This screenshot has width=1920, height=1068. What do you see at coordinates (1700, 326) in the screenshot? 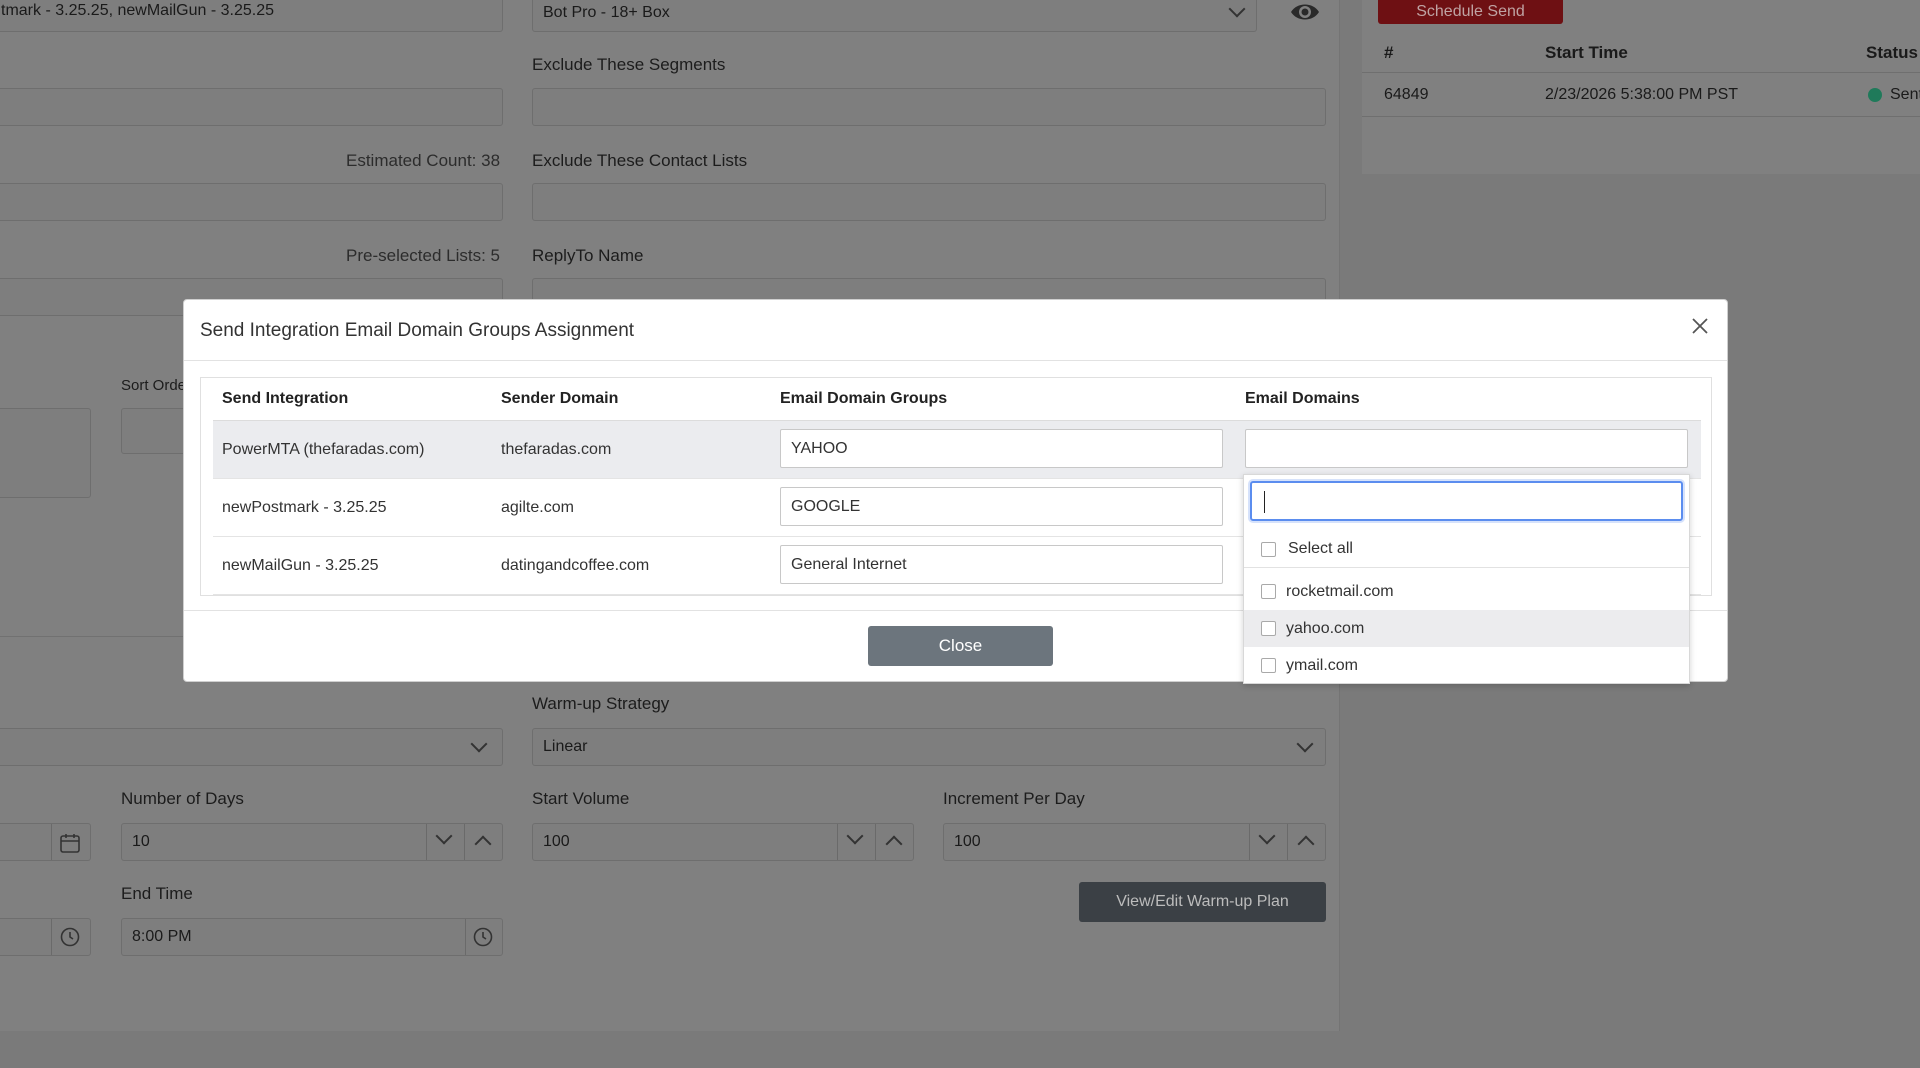
I see `close-icon` at bounding box center [1700, 326].